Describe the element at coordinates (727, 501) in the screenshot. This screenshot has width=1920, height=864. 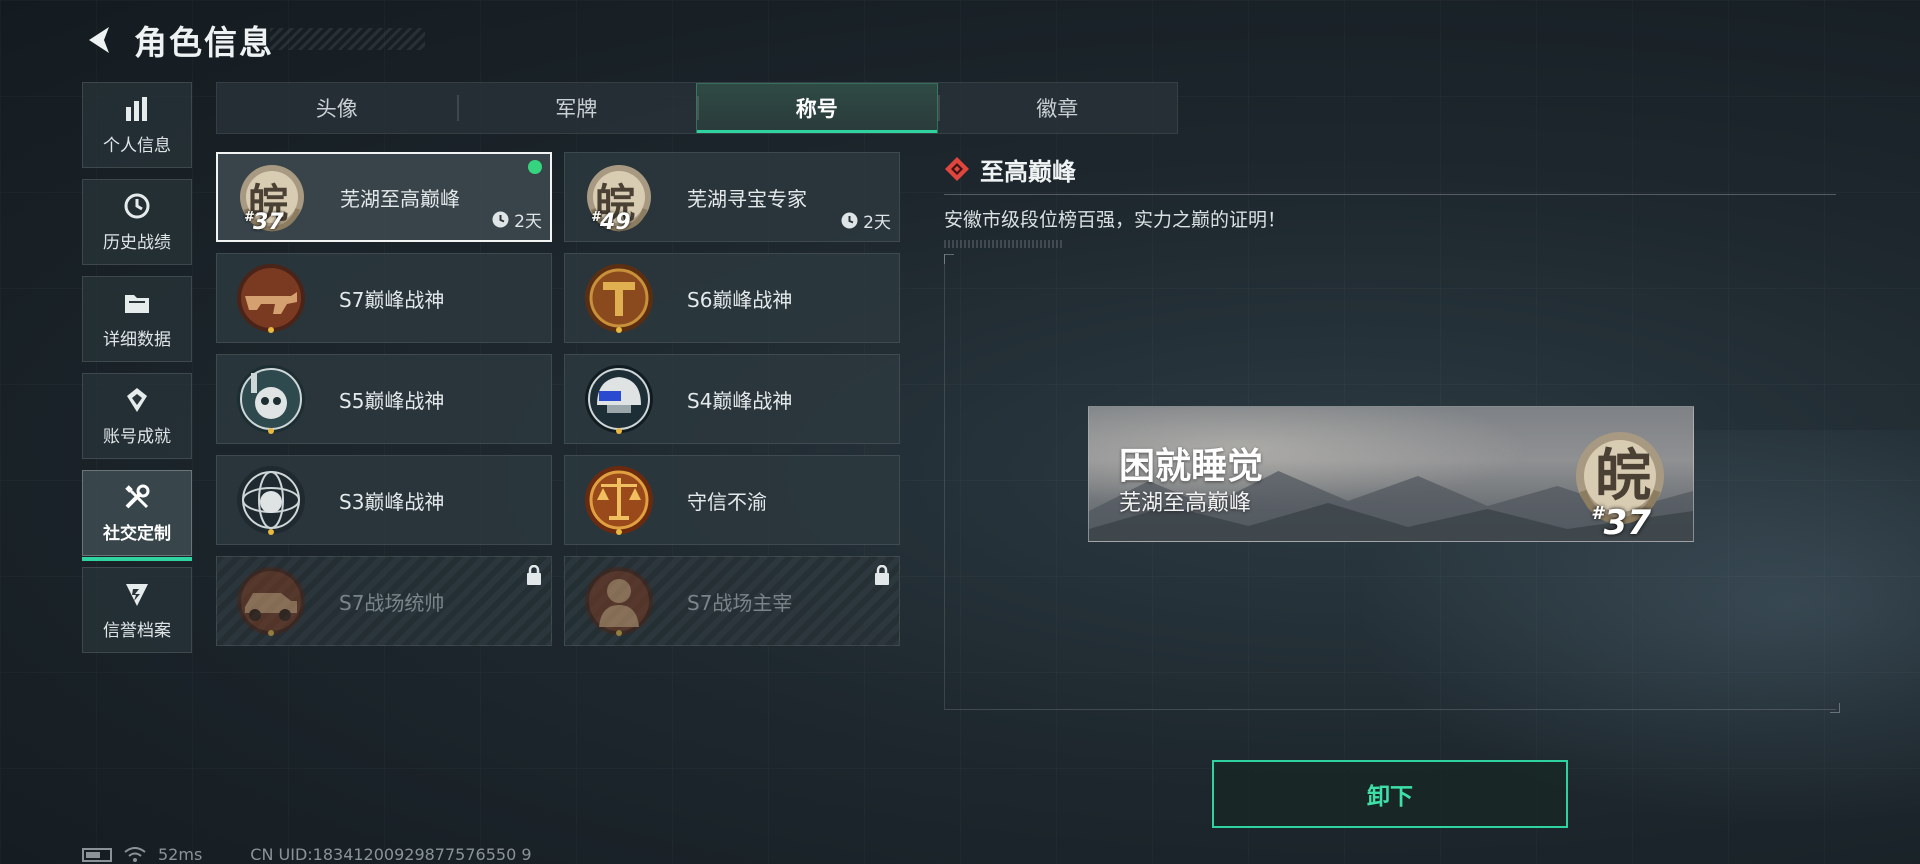
I see `title-card-label: 守信不渝` at that location.